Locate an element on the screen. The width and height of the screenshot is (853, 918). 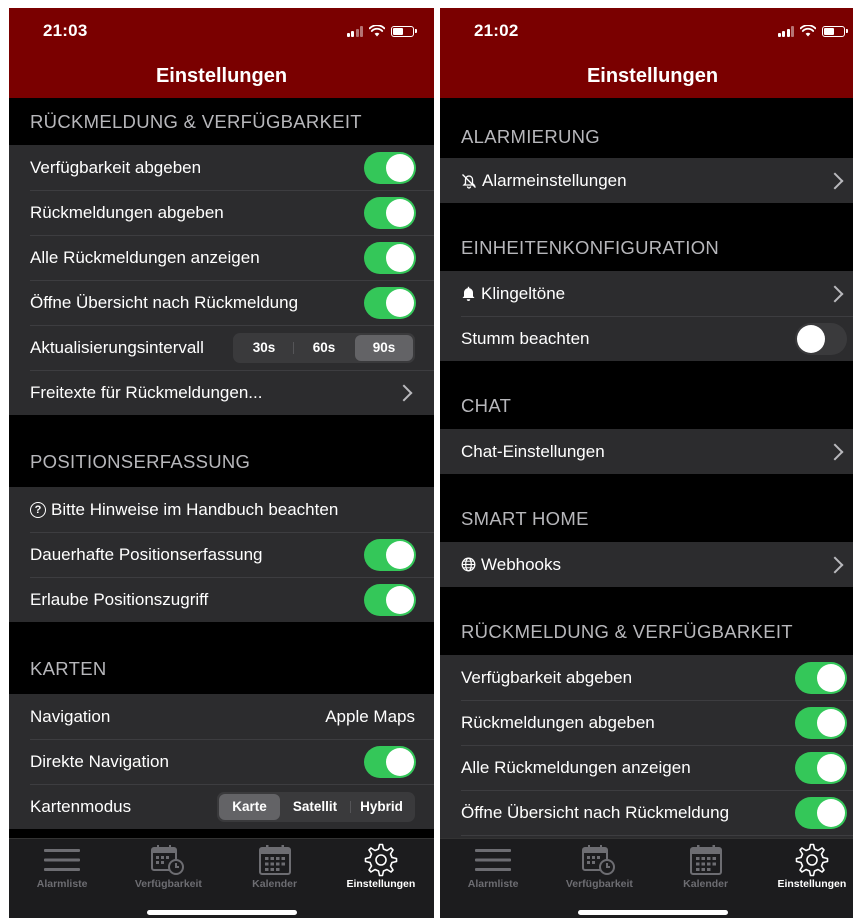
section-header-positionserfassung: POSITIONSERFASSUNG is located at coordinates (221, 462).